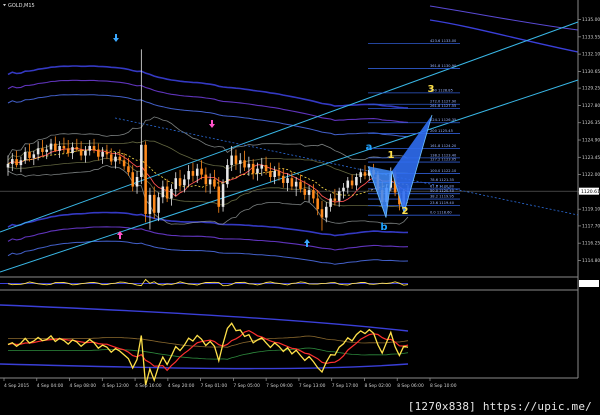  What do you see at coordinates (591, 141) in the screenshot?
I see `y-tick-label-7: 1124.90` at bounding box center [591, 141].